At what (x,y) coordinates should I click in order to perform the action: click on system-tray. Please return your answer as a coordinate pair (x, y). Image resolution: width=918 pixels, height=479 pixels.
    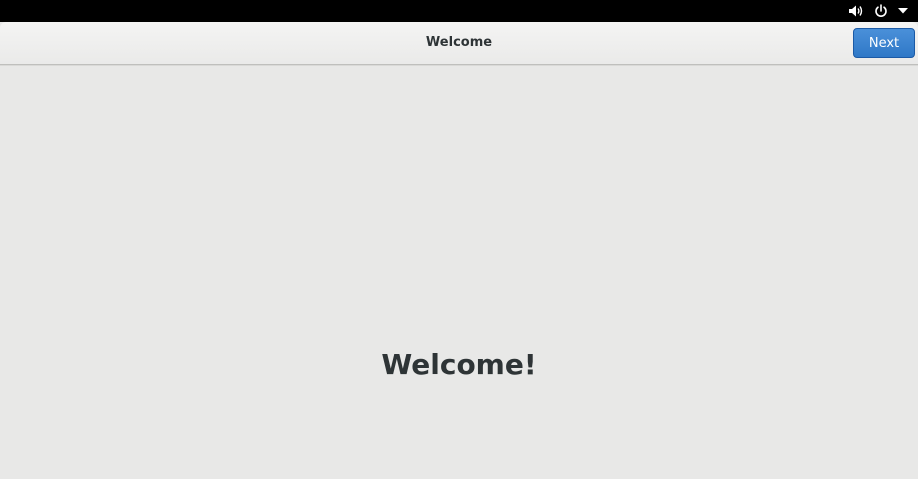
    Looking at the image, I should click on (883, 11).